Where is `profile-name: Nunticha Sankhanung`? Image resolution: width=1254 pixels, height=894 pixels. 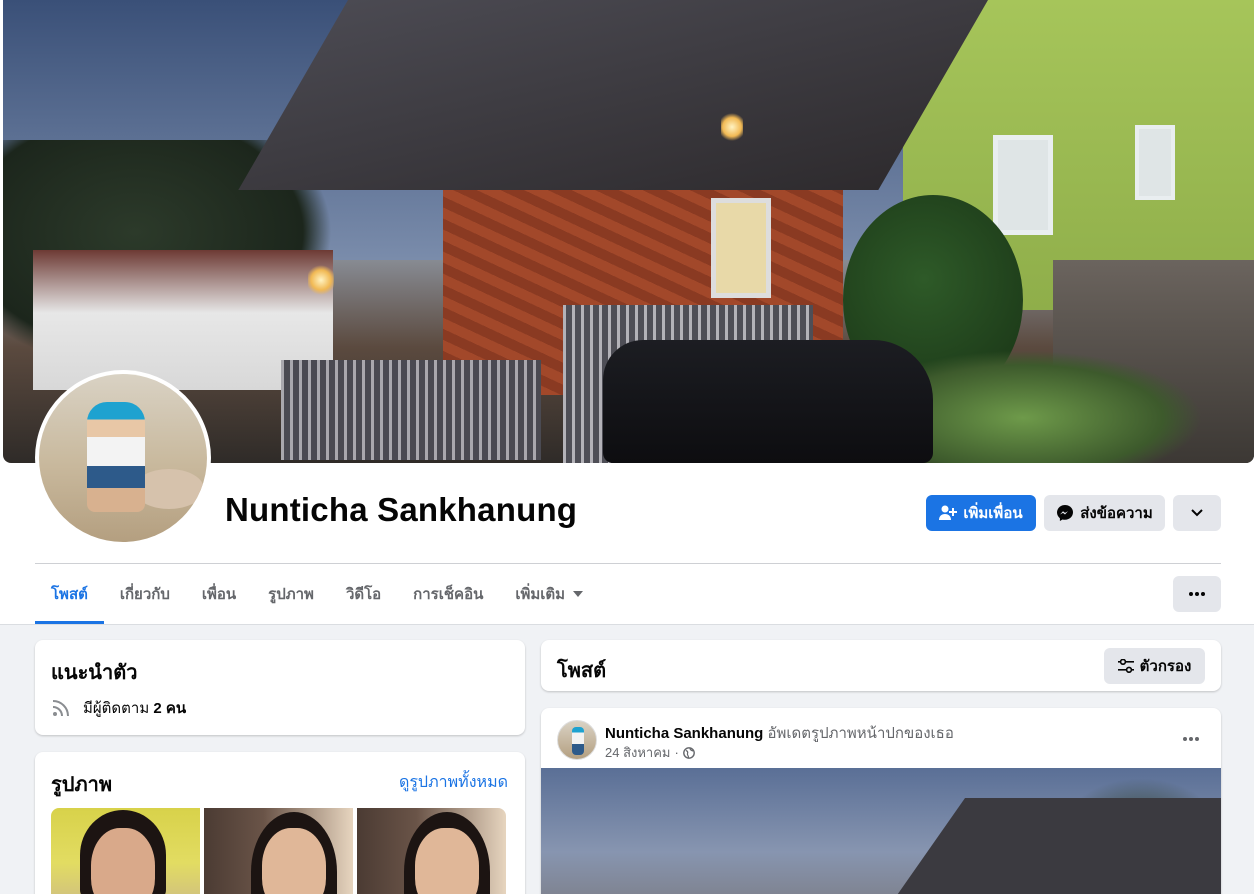 profile-name: Nunticha Sankhanung is located at coordinates (401, 509).